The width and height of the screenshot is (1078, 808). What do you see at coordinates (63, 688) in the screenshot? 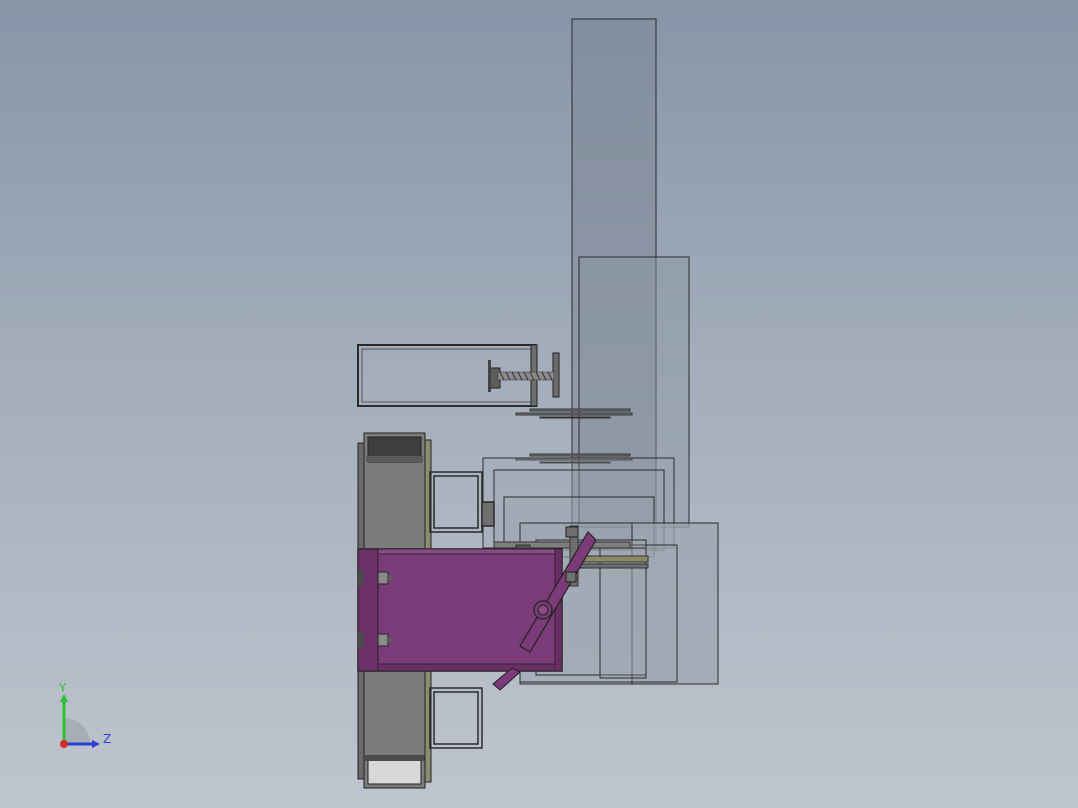
I see `triad-y-label: Y` at bounding box center [63, 688].